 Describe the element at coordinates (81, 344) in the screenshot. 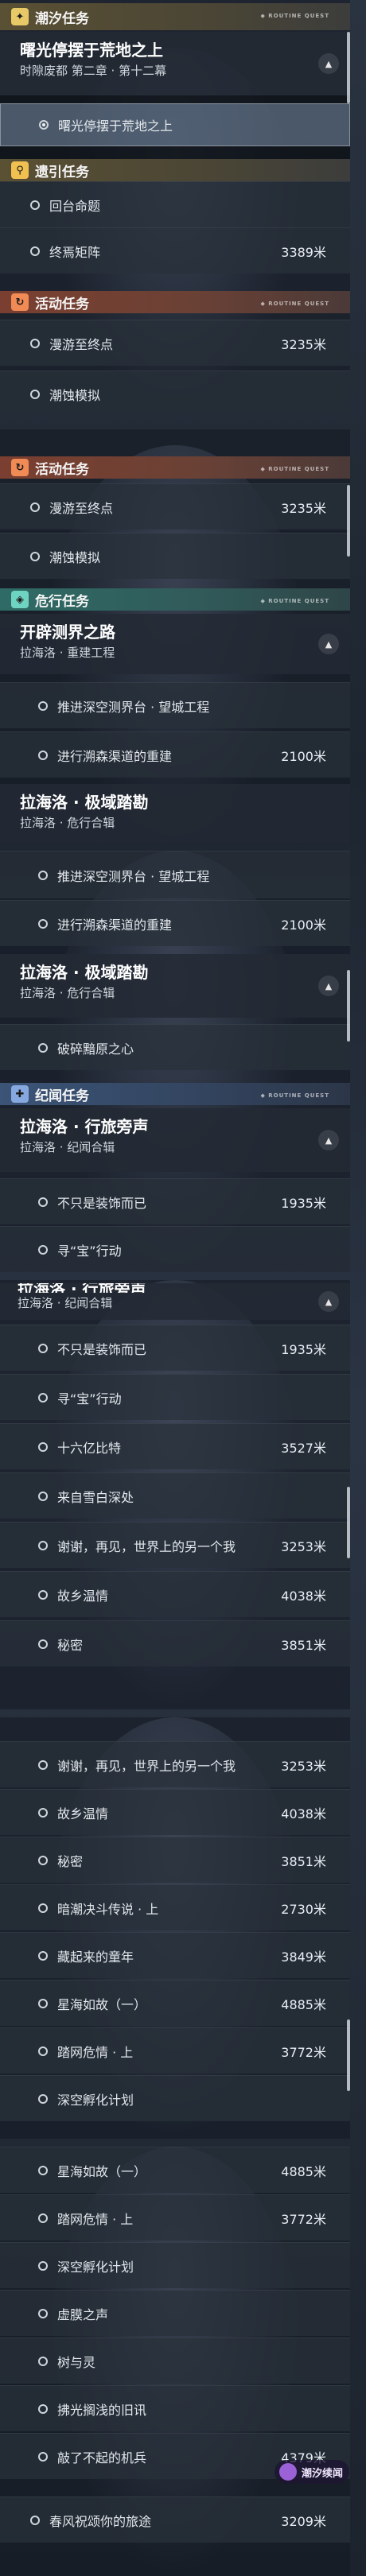

I see `task-label: 漫游至终点` at that location.